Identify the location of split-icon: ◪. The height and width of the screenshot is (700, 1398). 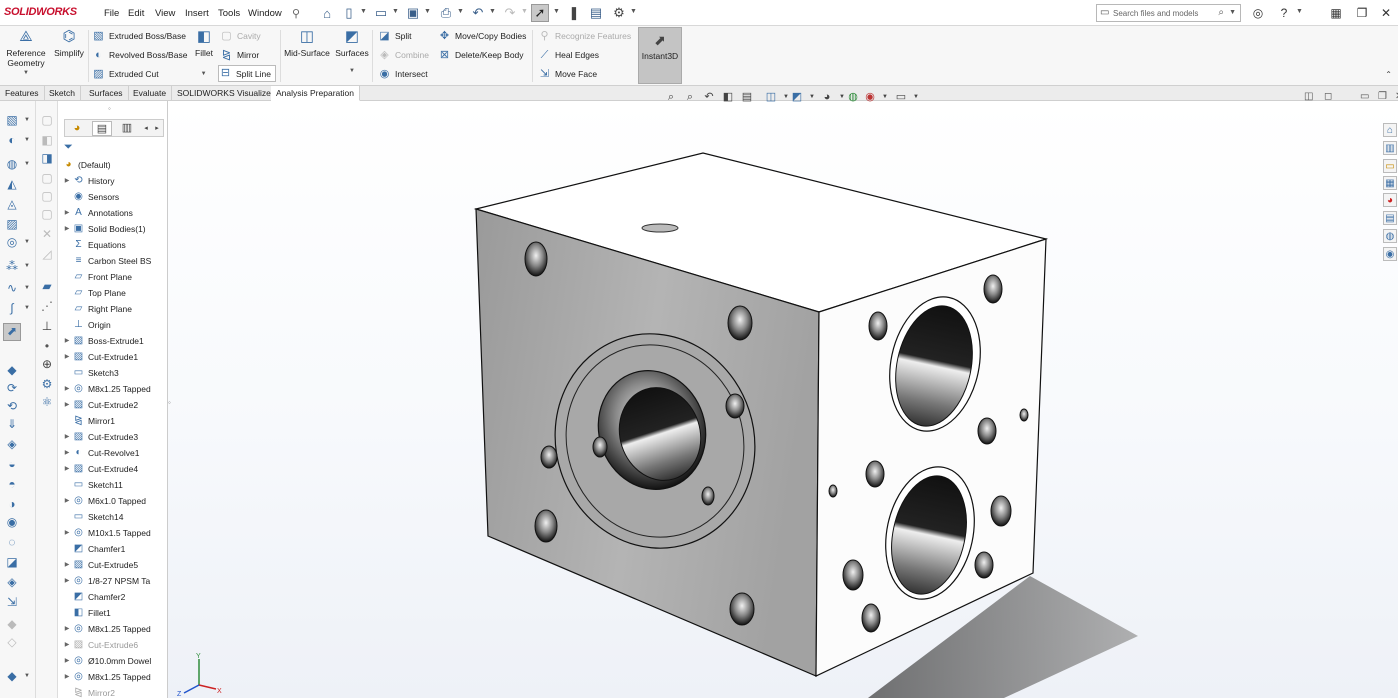
(12, 562).